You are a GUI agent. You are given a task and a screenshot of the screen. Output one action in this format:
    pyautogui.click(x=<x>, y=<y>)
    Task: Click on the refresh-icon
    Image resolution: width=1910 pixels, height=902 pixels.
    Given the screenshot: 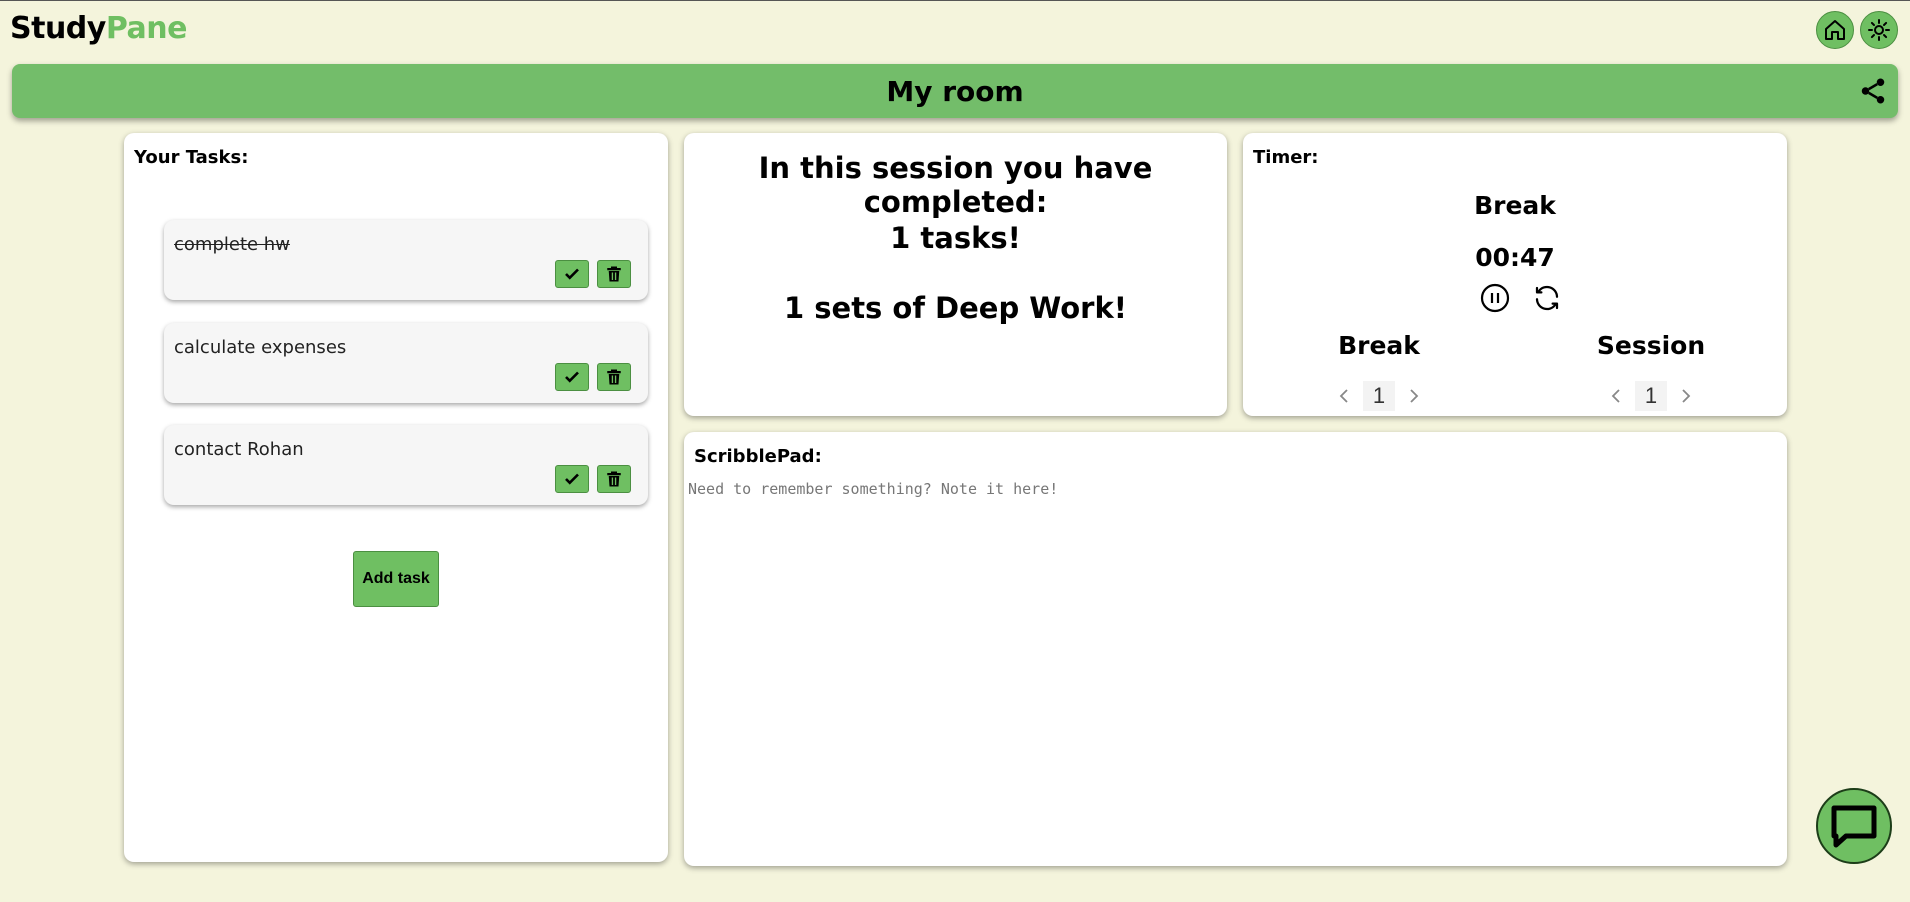 What is the action you would take?
    pyautogui.click(x=1547, y=298)
    